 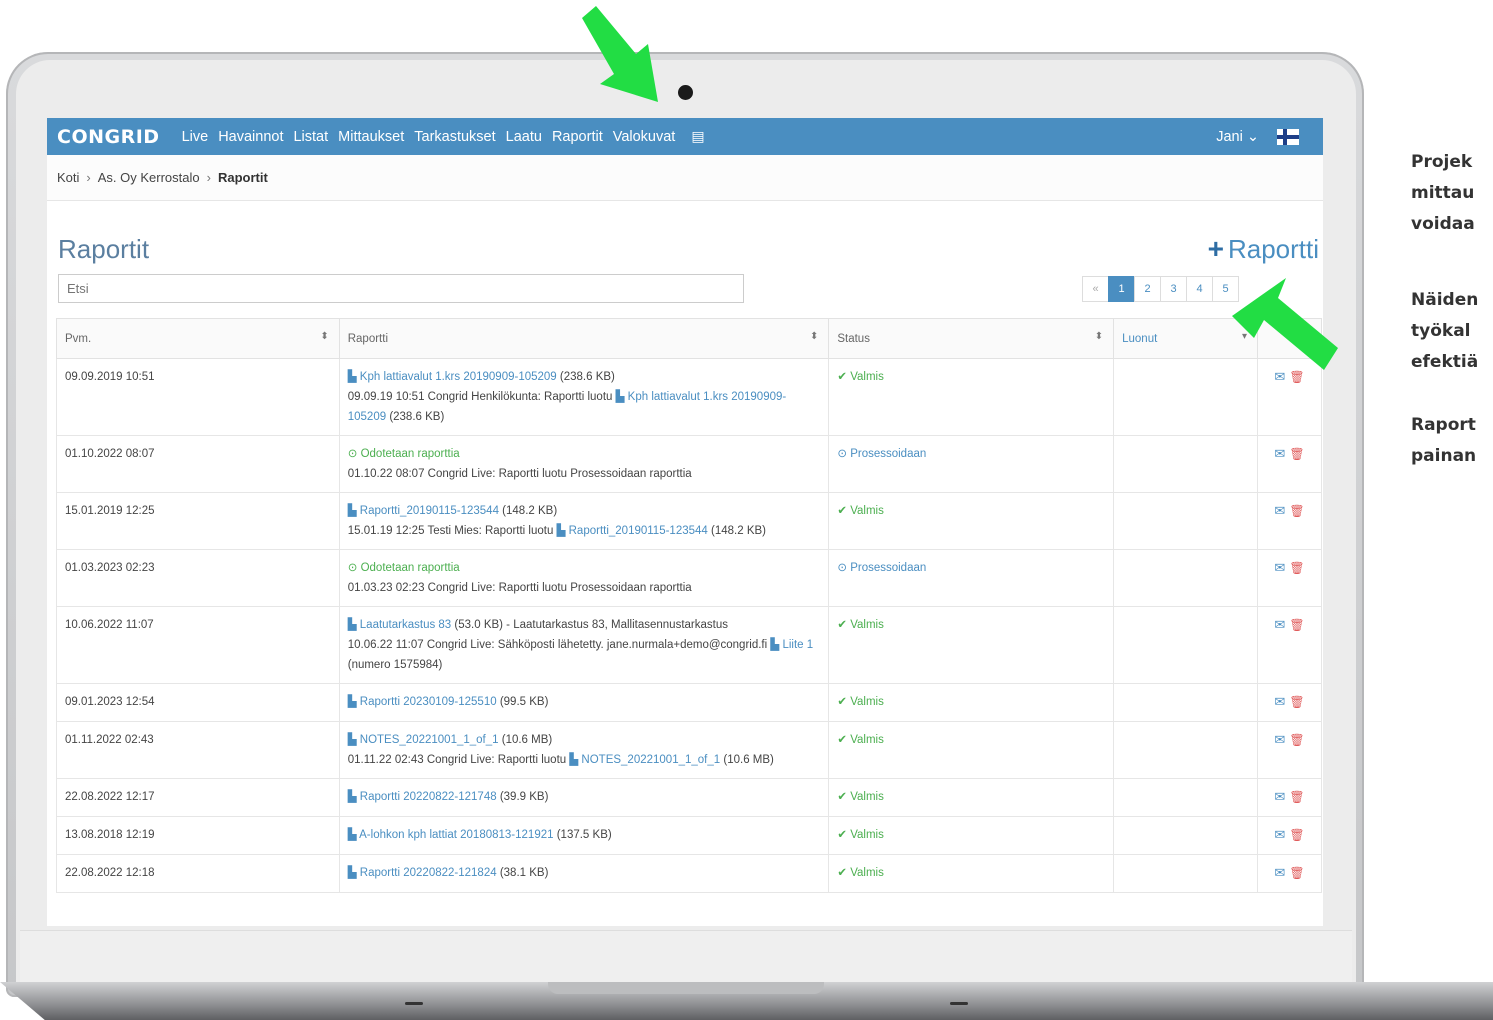 I want to click on report-link: Raportti 20230109-125510, so click(x=428, y=702).